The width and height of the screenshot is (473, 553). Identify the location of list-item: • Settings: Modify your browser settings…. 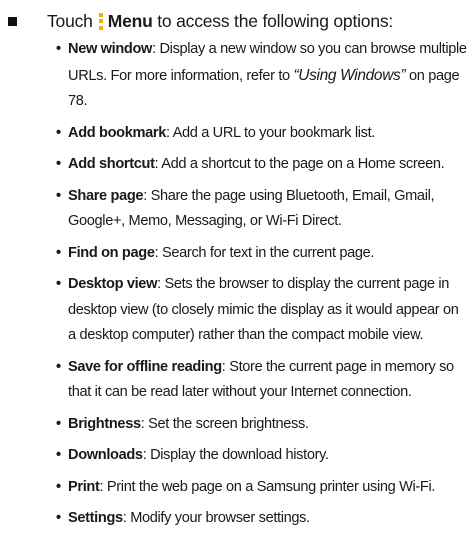
(262, 519).